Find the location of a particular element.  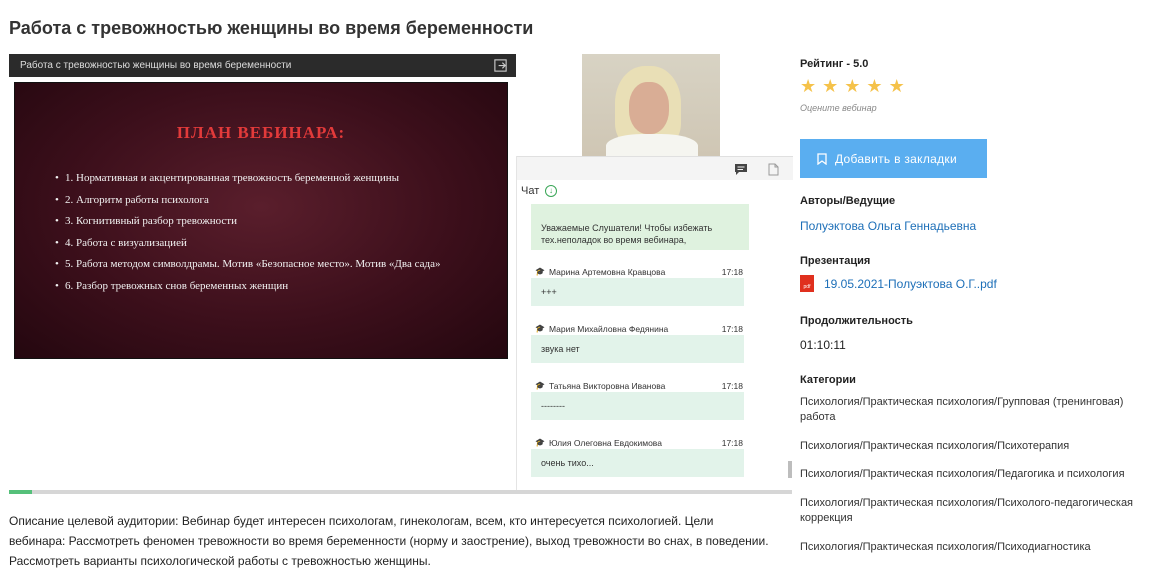

chat-message-header: 🎓 Марина Артемовна Кравцова 17:18 is located at coordinates (639, 272).